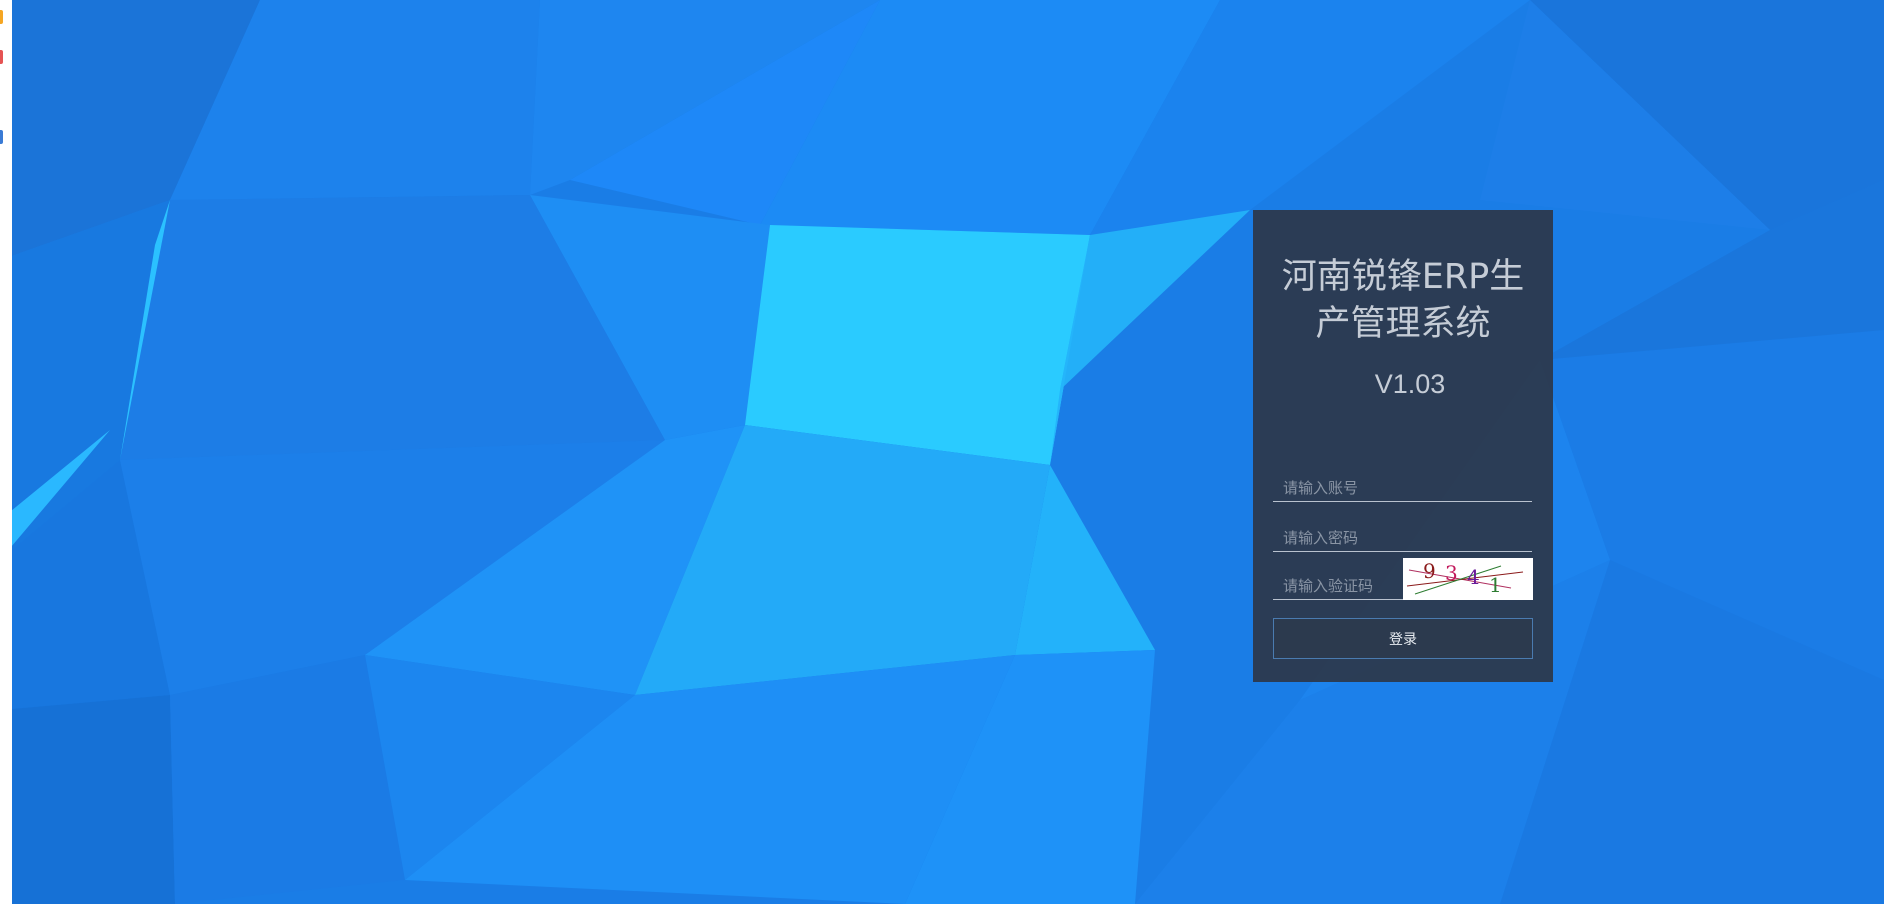 This screenshot has height=904, width=1884. Describe the element at coordinates (6, 452) in the screenshot. I see `window-left-edge` at that location.